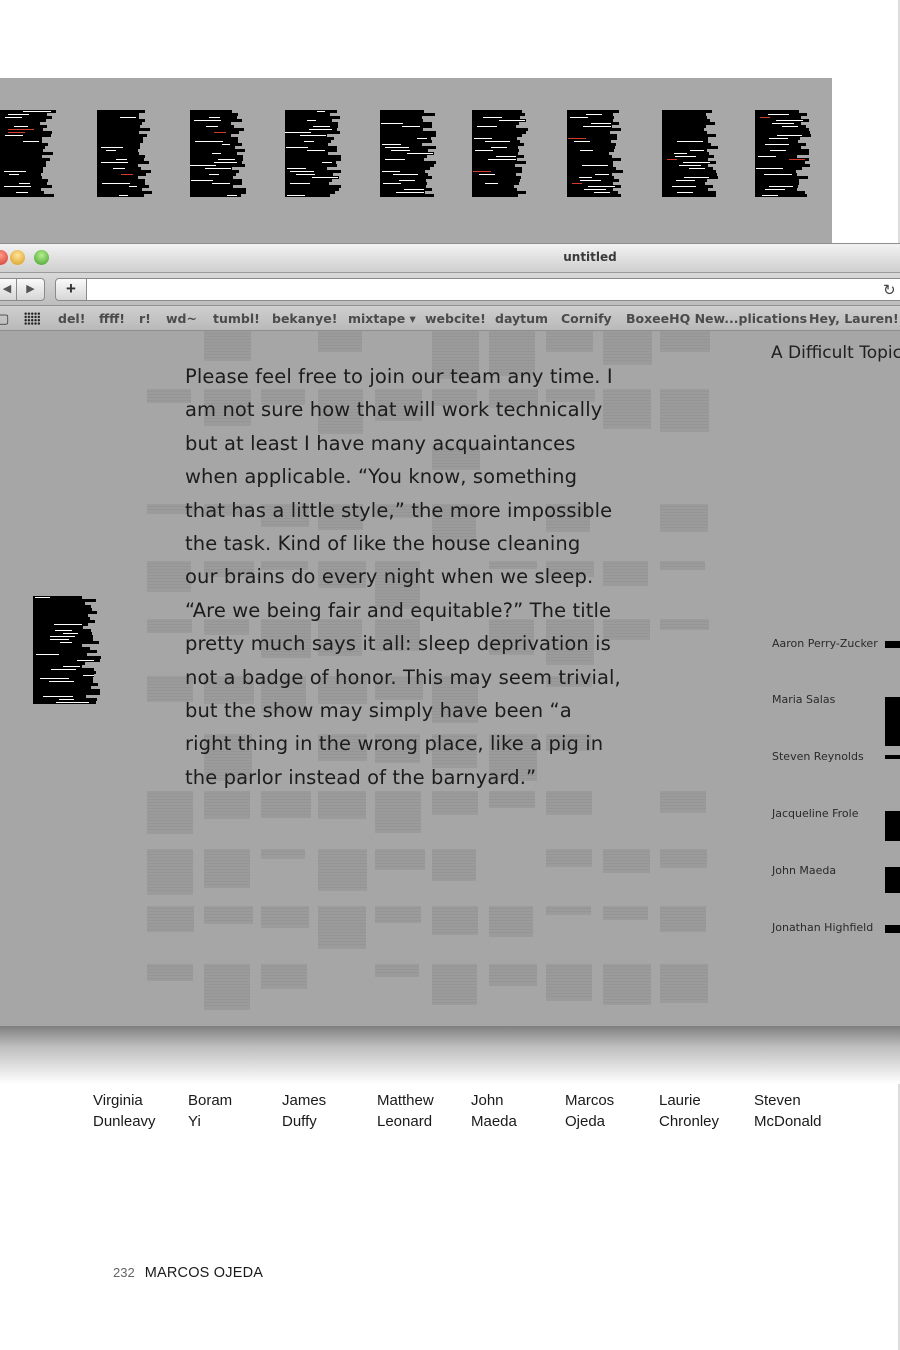 The image size is (900, 1350). What do you see at coordinates (145, 318) in the screenshot?
I see `bookmark-item: r!` at bounding box center [145, 318].